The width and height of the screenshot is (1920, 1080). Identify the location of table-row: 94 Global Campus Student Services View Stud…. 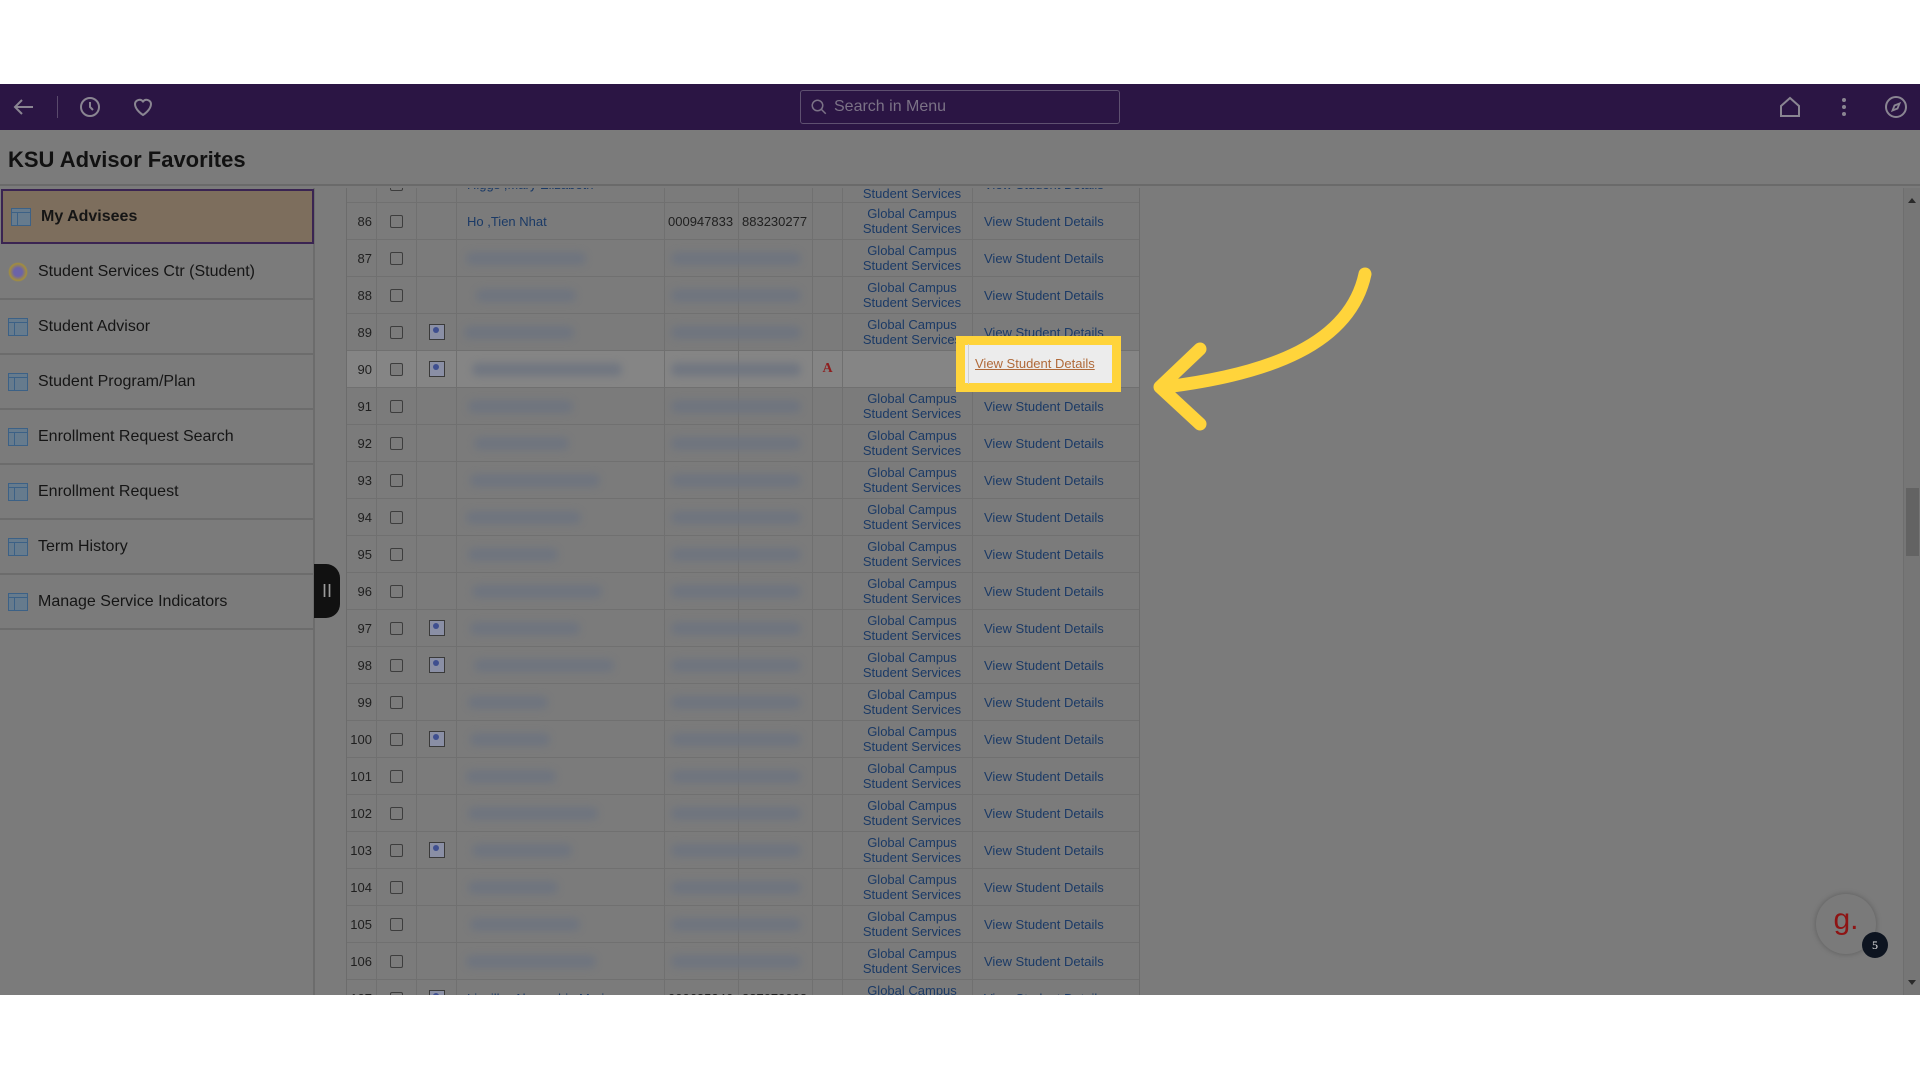
(743, 517).